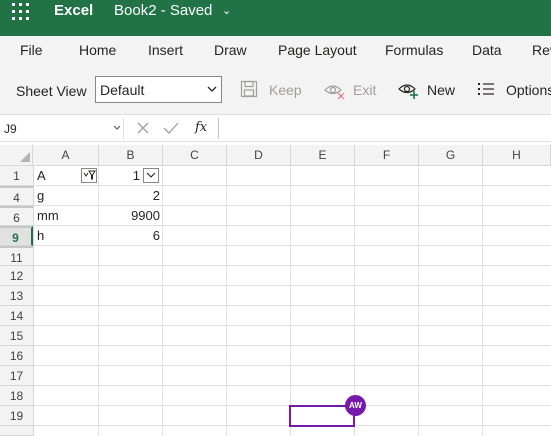 Image resolution: width=551 pixels, height=436 pixels. What do you see at coordinates (275, 18) in the screenshot?
I see `title-bar: Excel Book2 - Saved ⌄` at bounding box center [275, 18].